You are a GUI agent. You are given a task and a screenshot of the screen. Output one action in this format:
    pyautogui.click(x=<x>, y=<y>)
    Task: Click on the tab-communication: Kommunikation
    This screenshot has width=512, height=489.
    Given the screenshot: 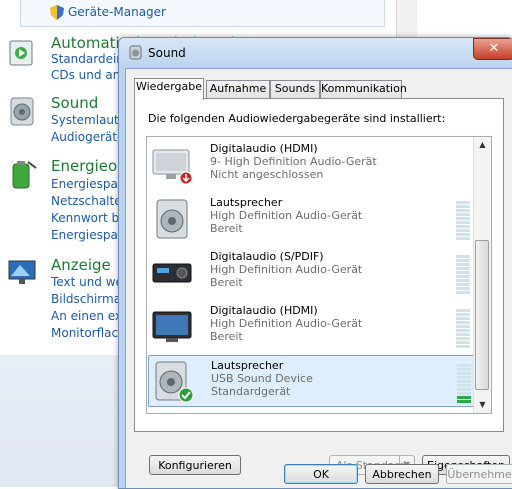 What is the action you would take?
    pyautogui.click(x=363, y=89)
    